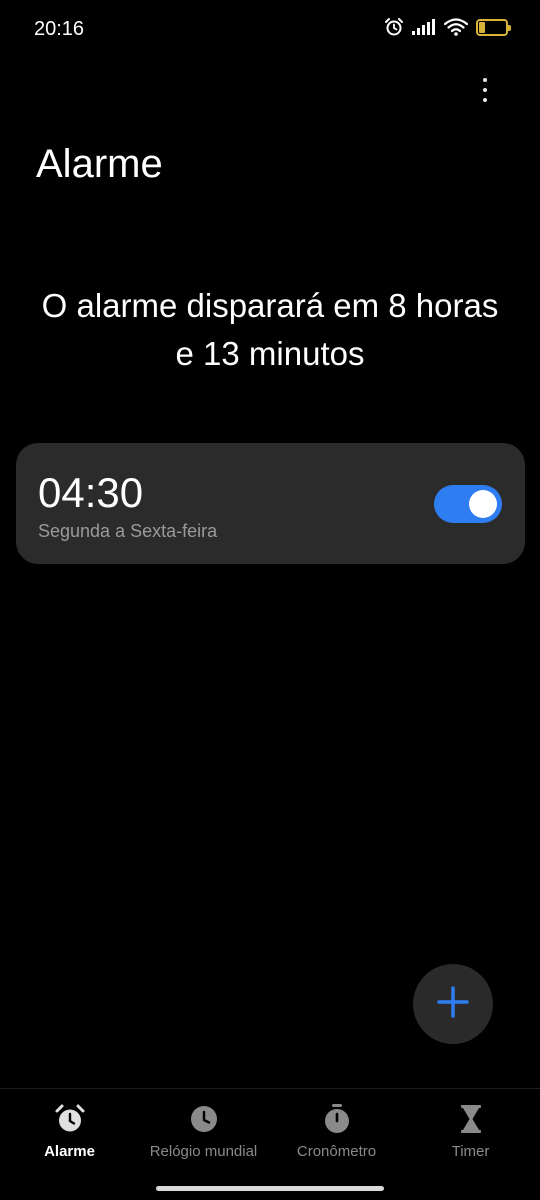 The width and height of the screenshot is (540, 1200). I want to click on page-title: Alarme, so click(99, 164).